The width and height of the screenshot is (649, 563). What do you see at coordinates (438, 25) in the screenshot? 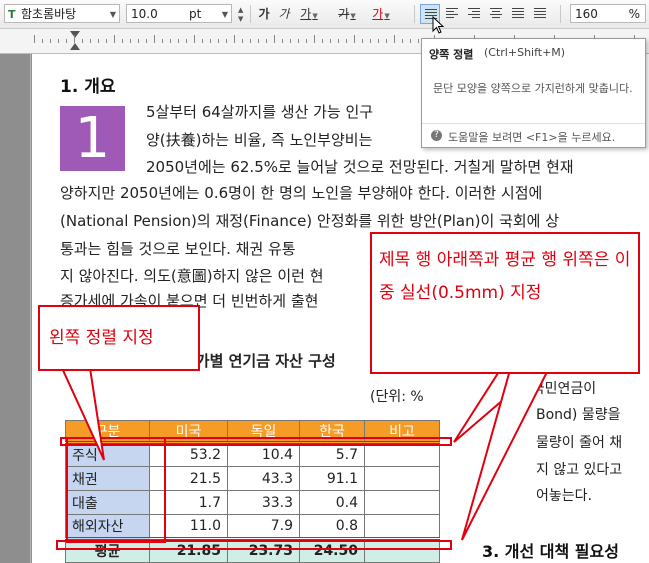
I see `mouse-pointer-icon` at bounding box center [438, 25].